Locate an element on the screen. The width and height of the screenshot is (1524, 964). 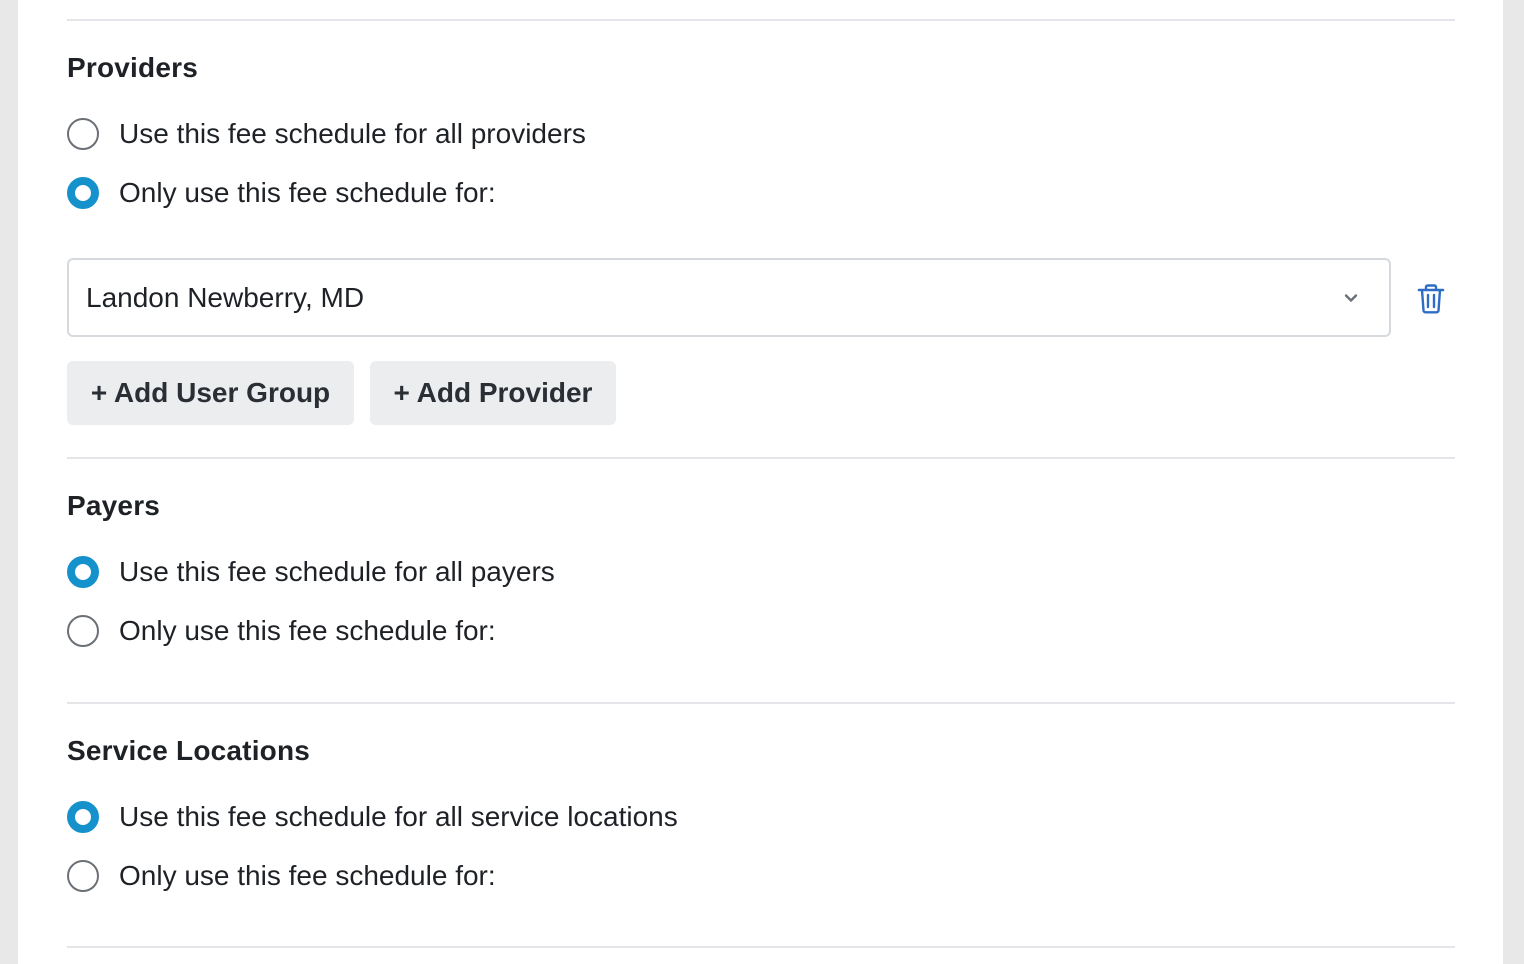
add-user-group-button: + Add User Group is located at coordinates (210, 393).